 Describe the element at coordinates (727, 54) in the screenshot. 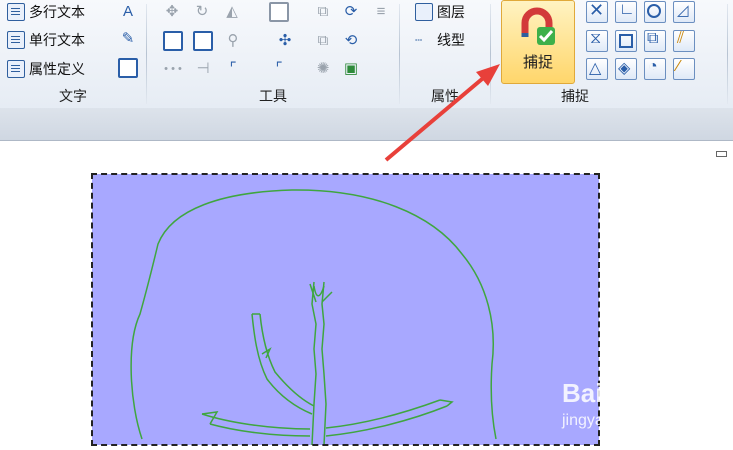

I see `divider` at that location.